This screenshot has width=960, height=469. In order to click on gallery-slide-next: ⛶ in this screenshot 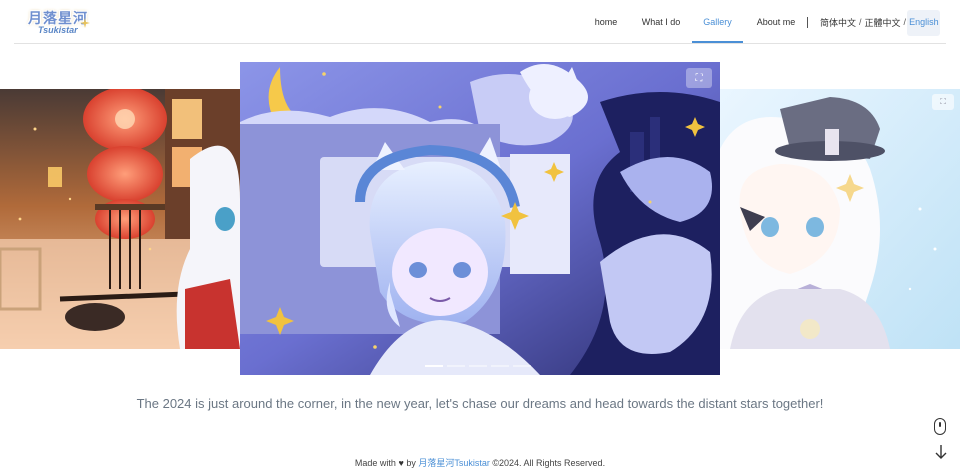, I will do `click(840, 219)`.